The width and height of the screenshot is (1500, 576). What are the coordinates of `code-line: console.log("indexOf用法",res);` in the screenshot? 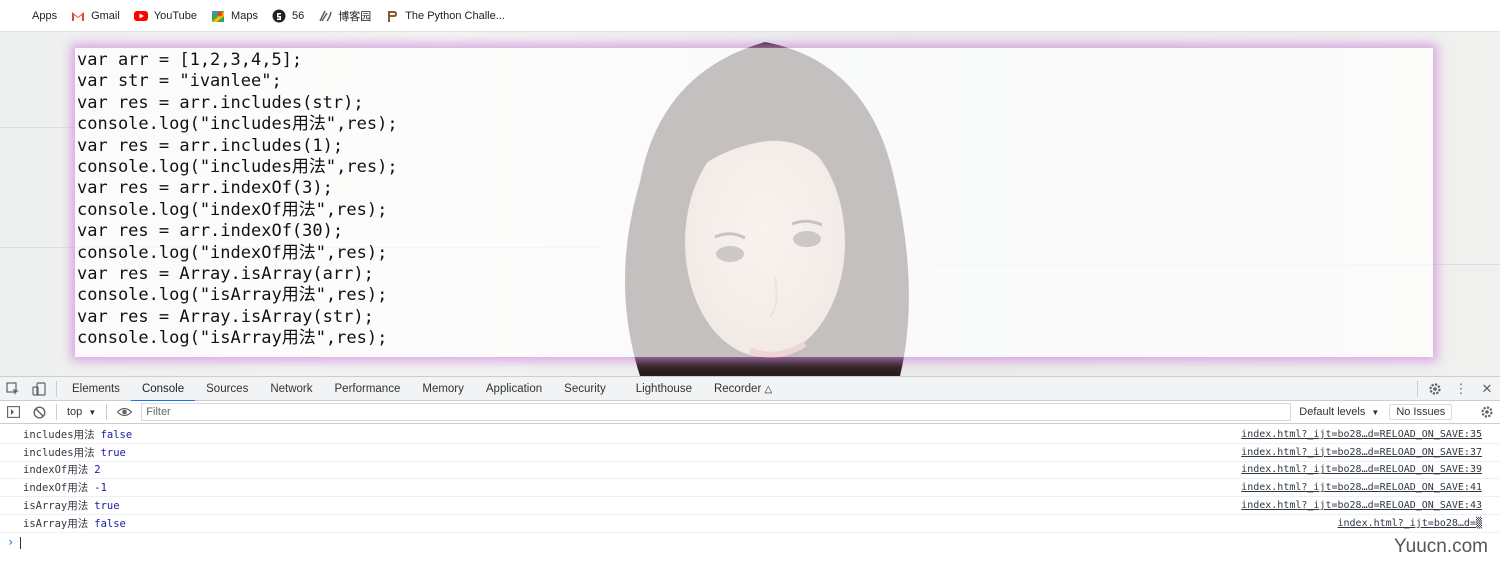 It's located at (232, 252).